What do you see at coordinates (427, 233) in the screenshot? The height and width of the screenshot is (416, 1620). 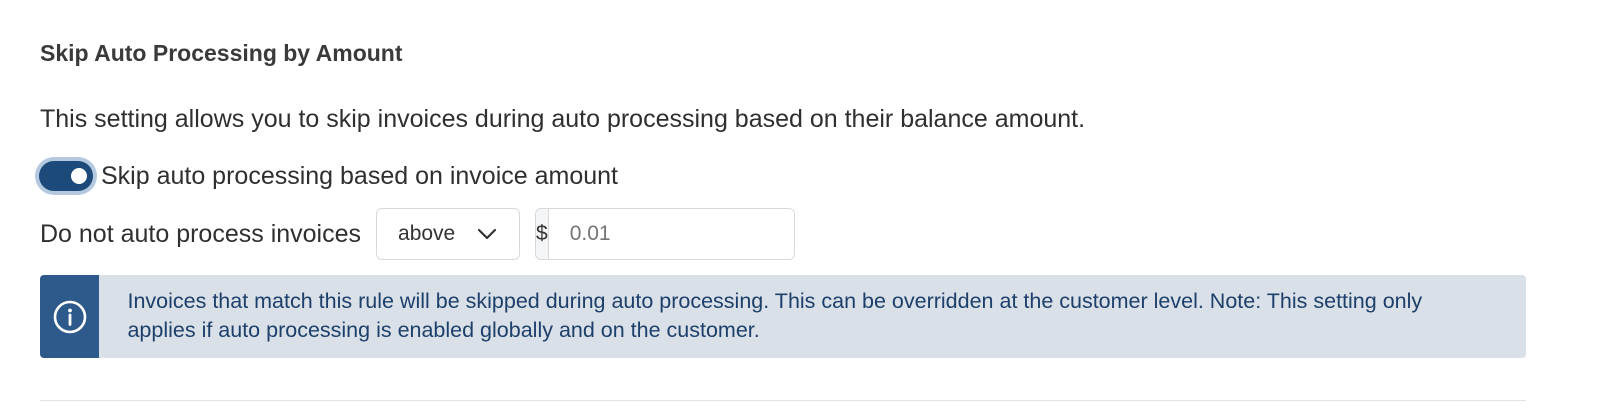 I see `comparator-value: above` at bounding box center [427, 233].